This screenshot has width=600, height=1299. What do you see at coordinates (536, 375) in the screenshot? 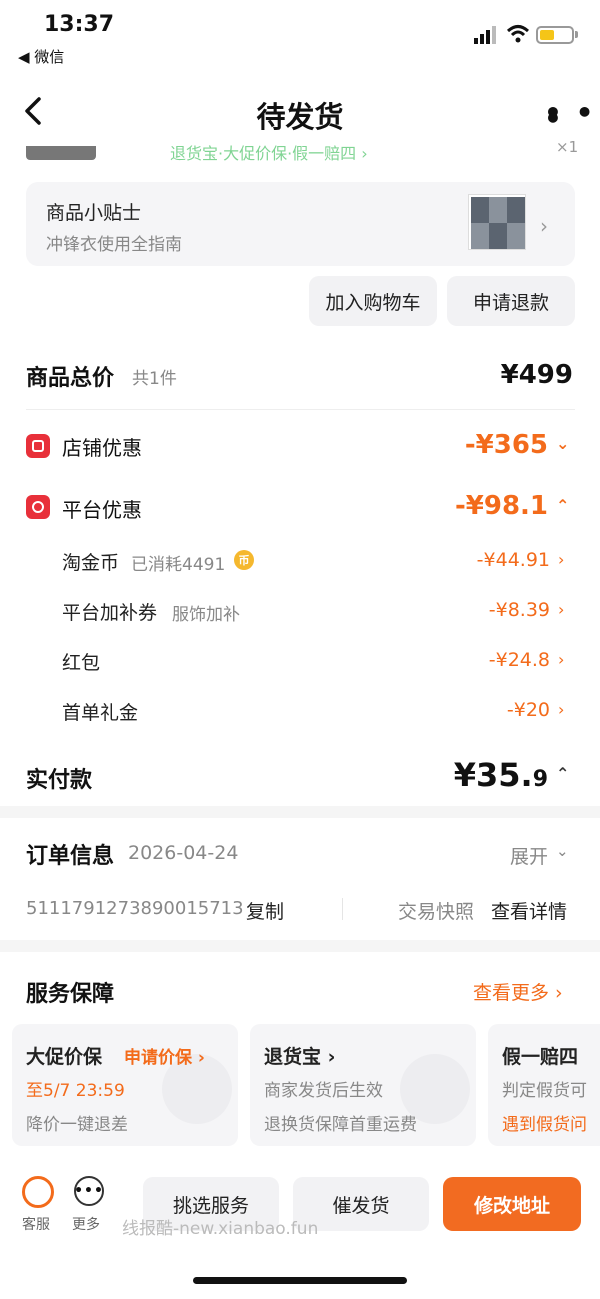
I see `total-price: ¥499` at bounding box center [536, 375].